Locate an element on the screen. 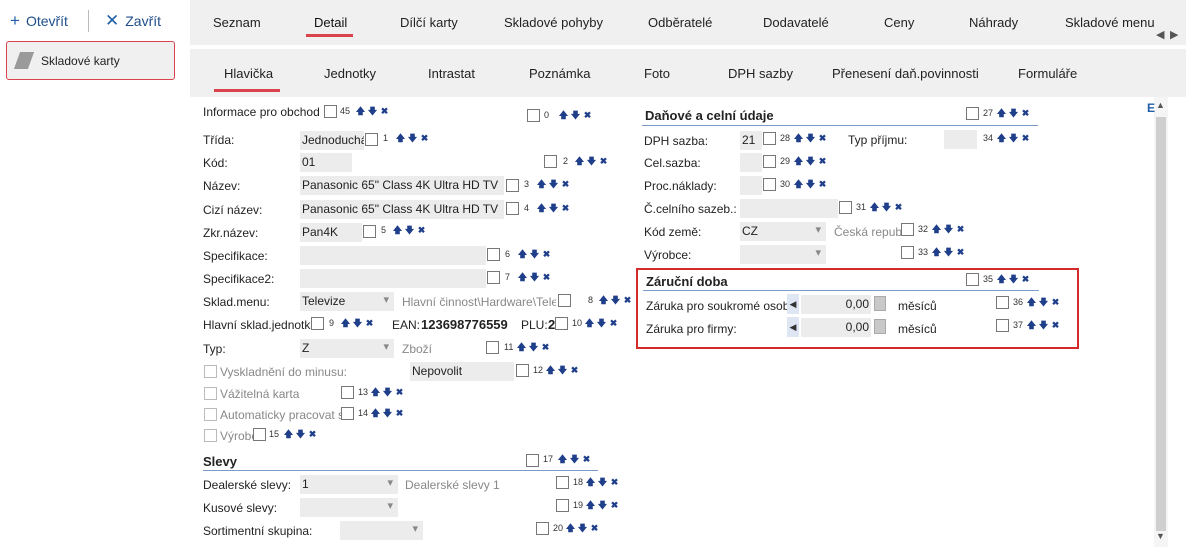 This screenshot has height=547, width=1186. scroll-up-icon: ▲ is located at coordinates (1160, 105).